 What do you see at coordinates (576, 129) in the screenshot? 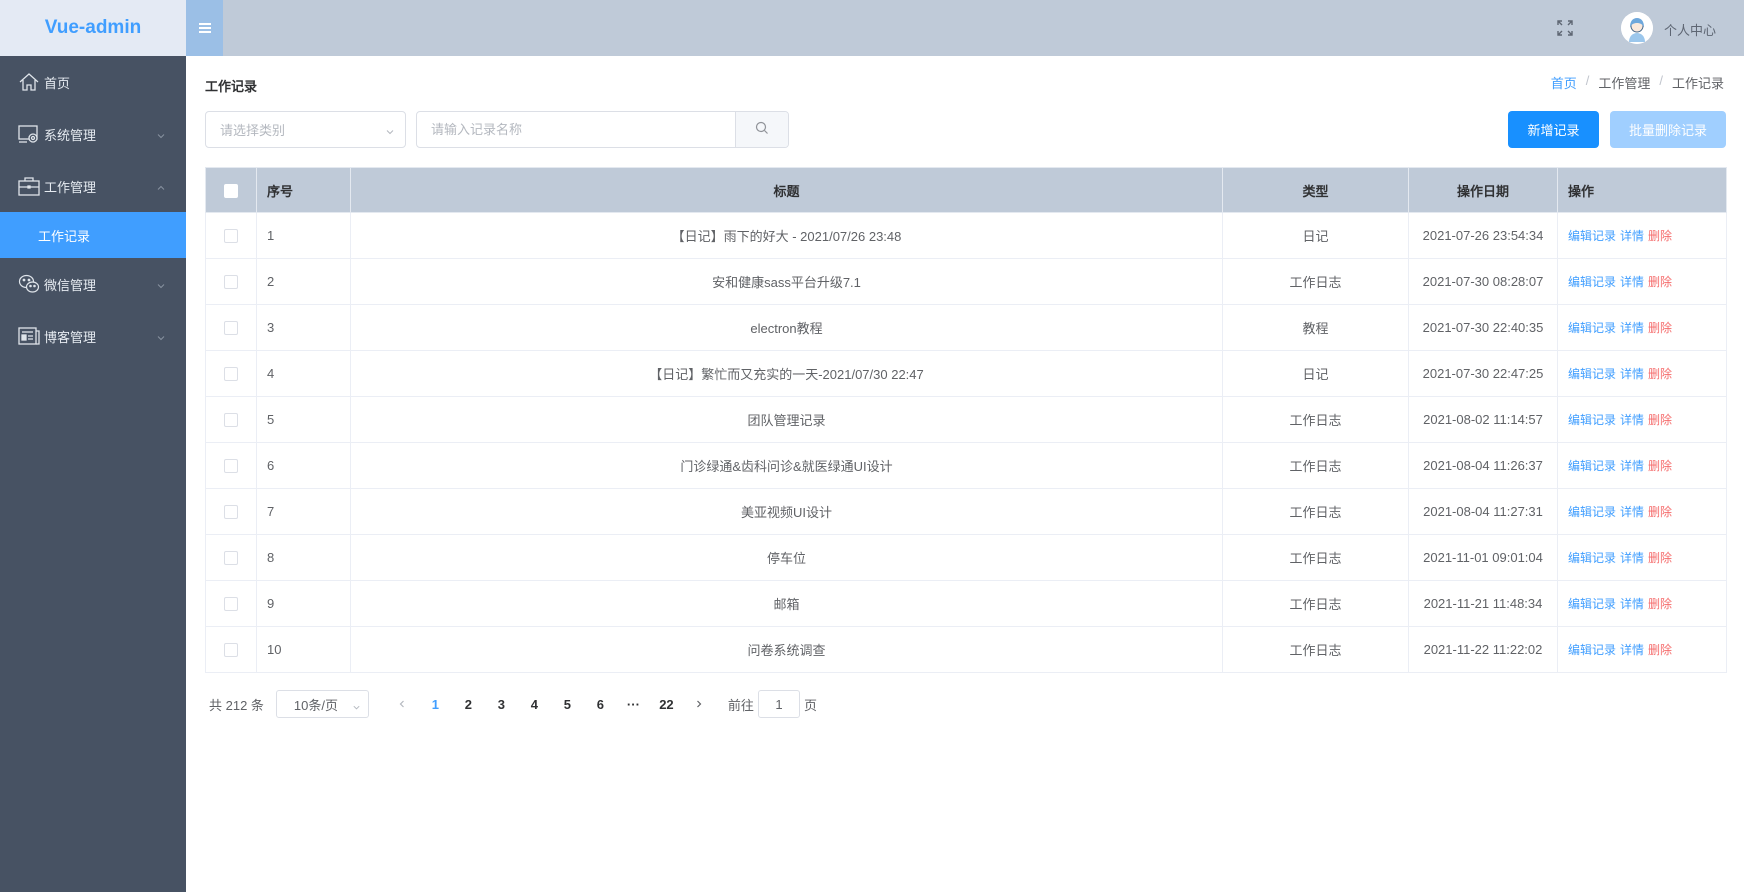
I see `search-input` at bounding box center [576, 129].